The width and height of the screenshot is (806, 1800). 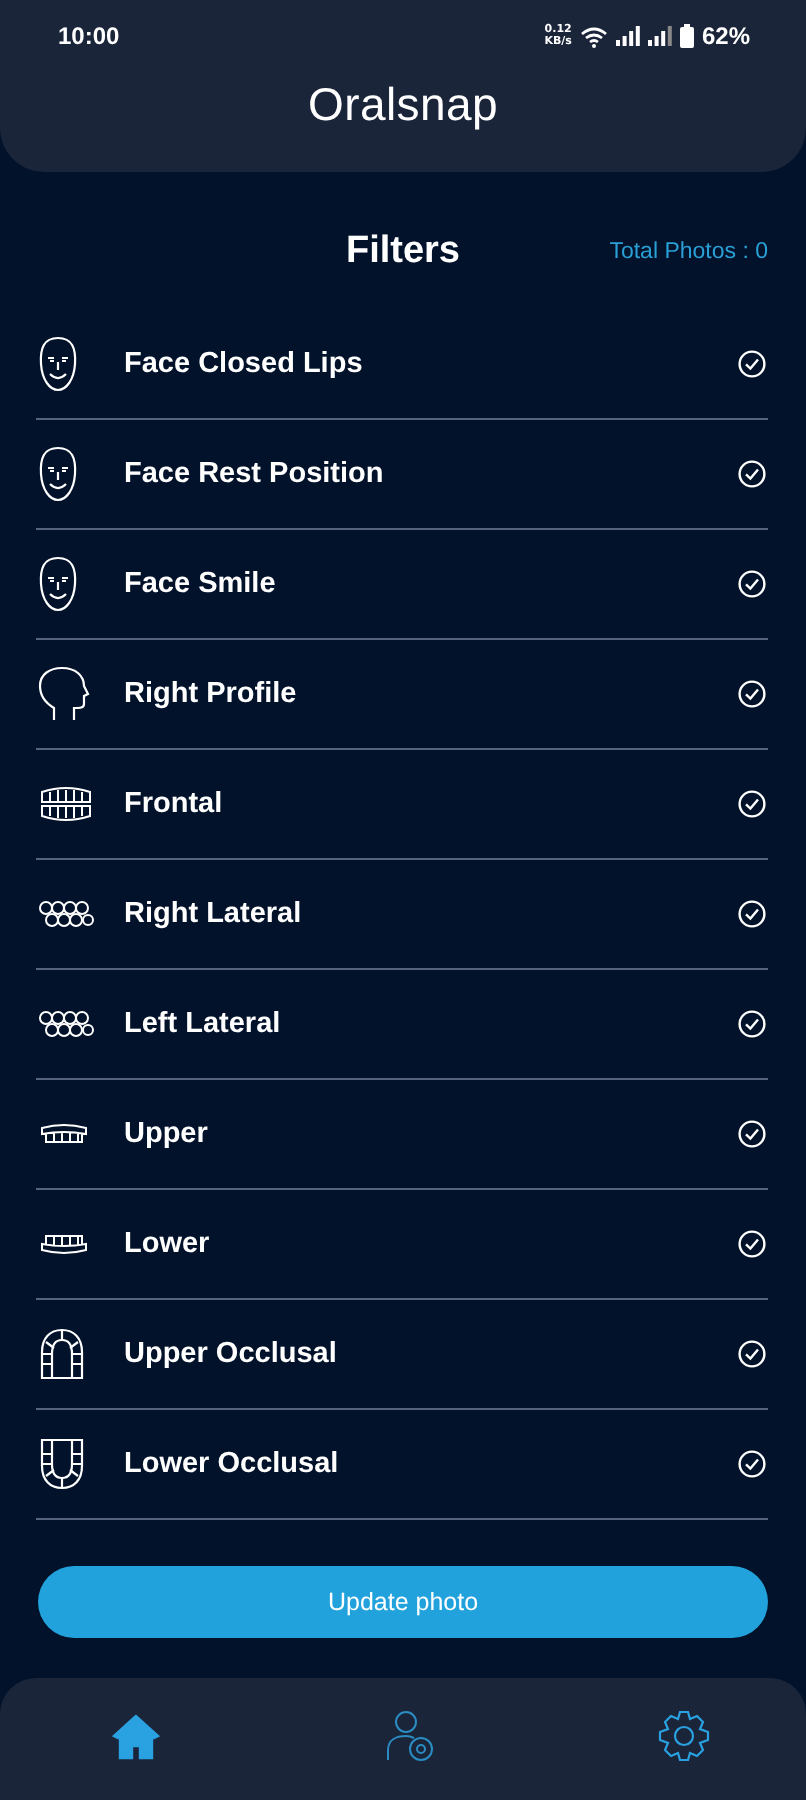 I want to click on battery-level: 62%, so click(x=725, y=36).